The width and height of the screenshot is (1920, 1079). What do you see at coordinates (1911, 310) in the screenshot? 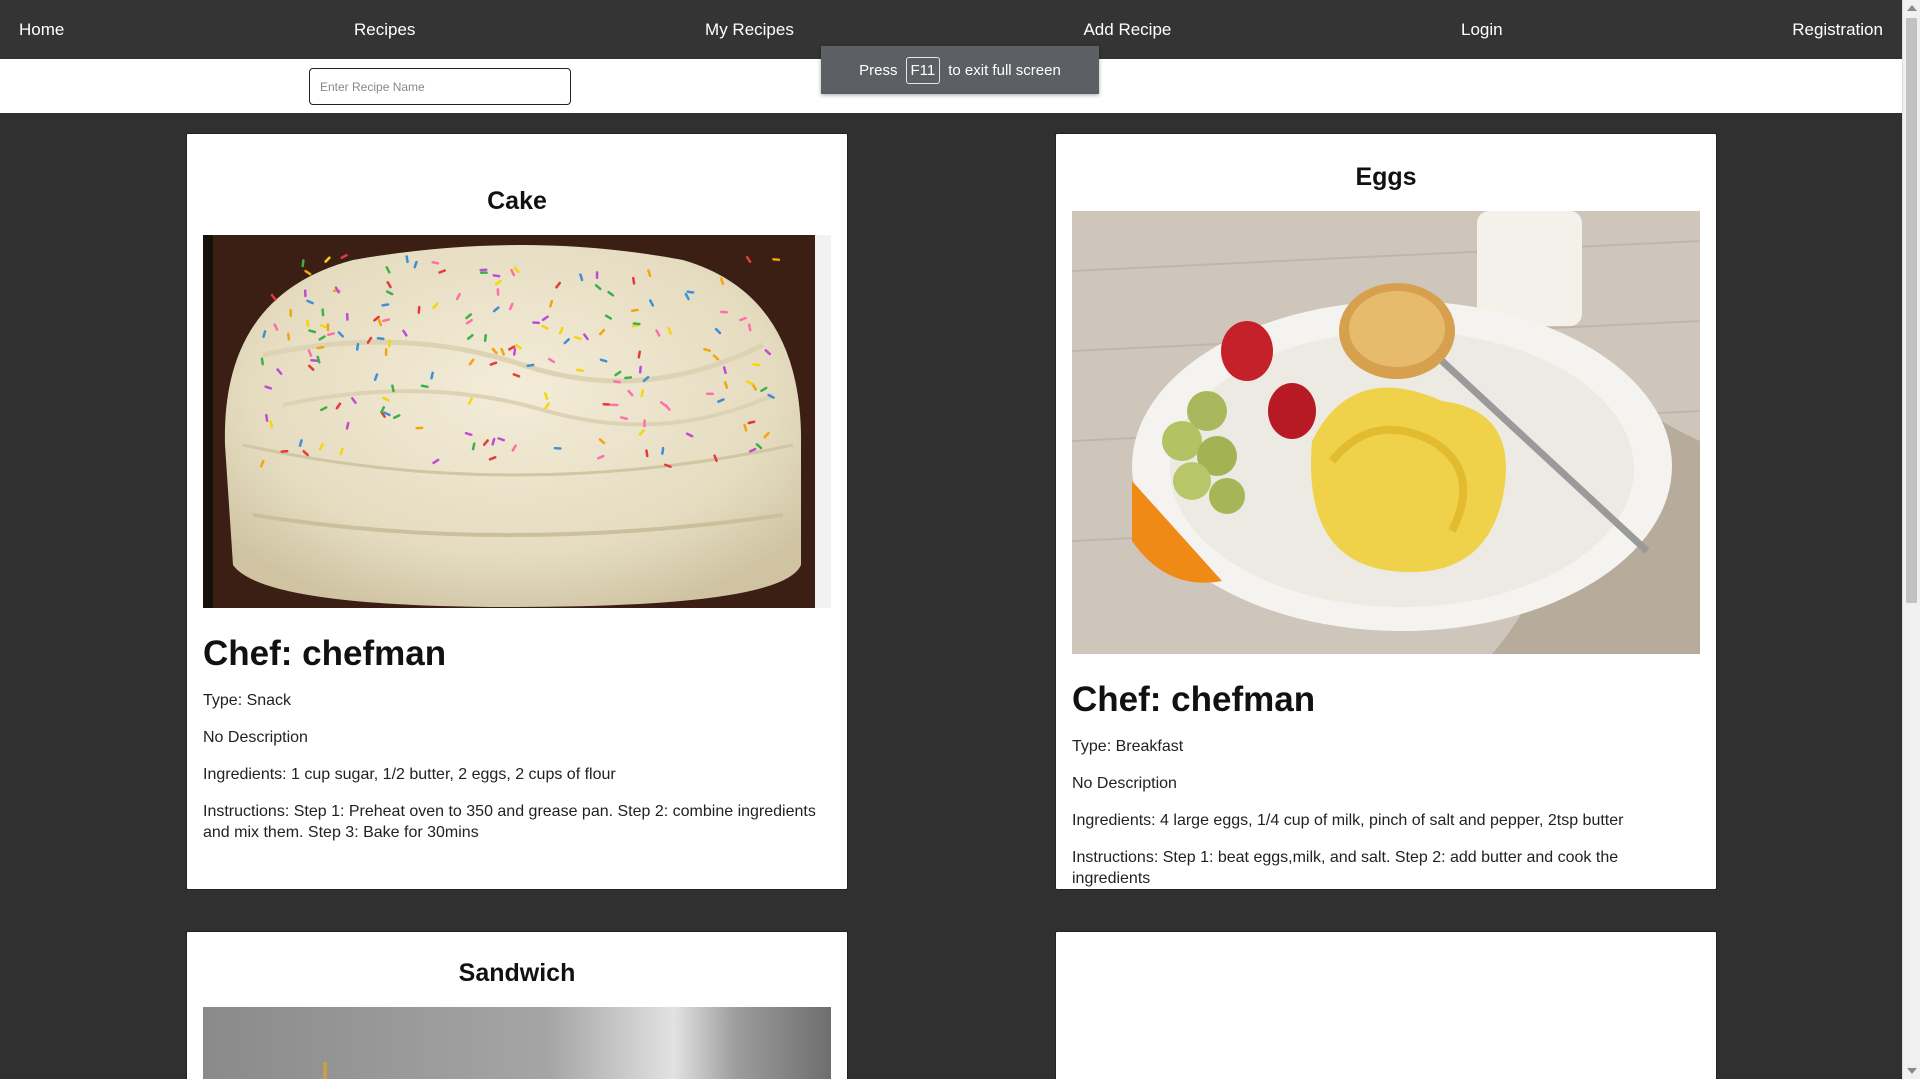
I see `scrollbar-thumb` at bounding box center [1911, 310].